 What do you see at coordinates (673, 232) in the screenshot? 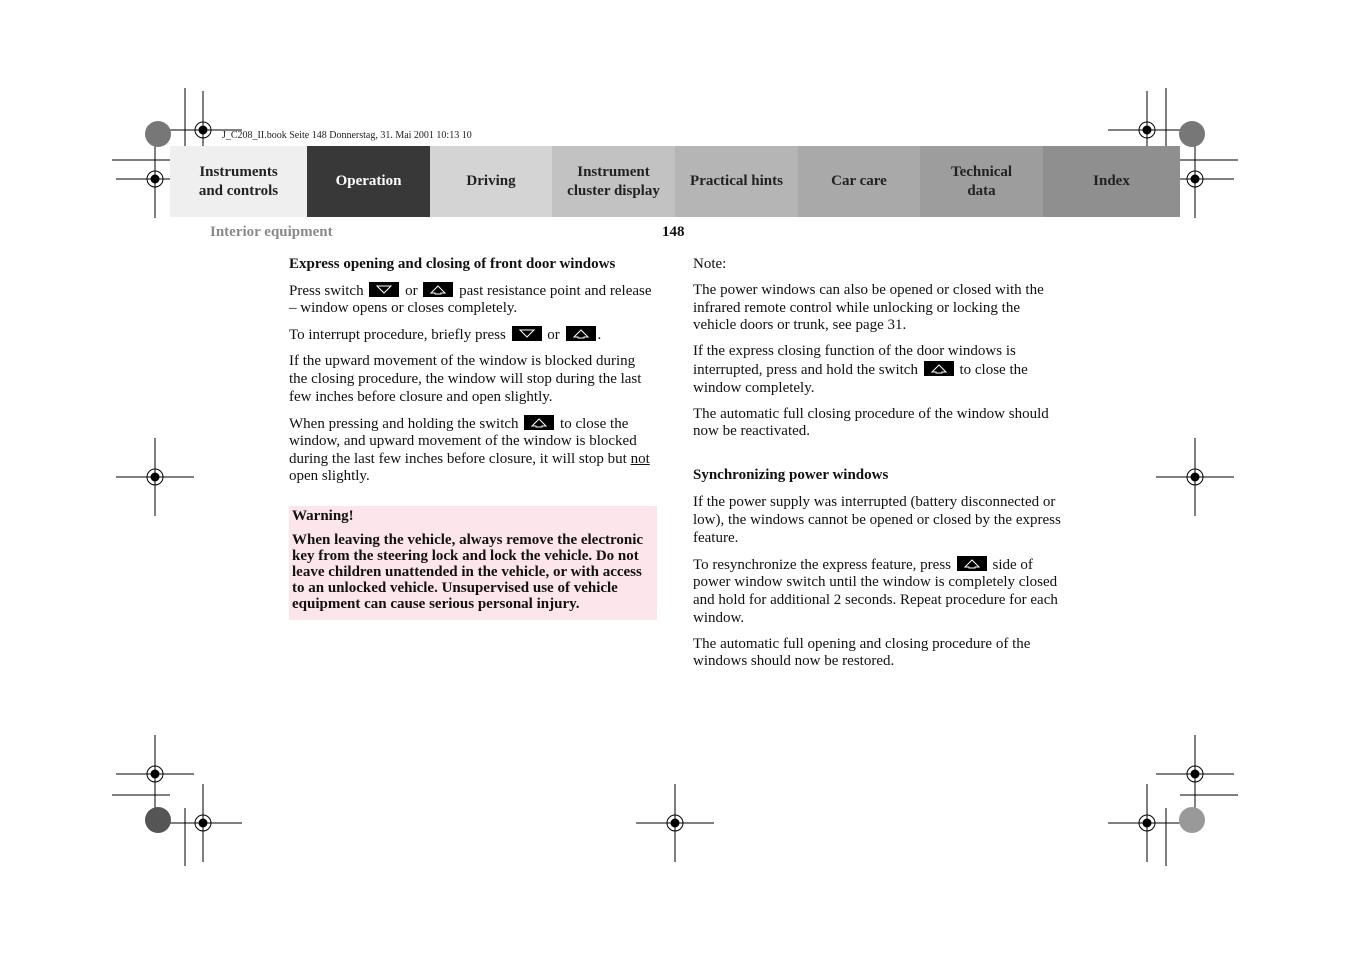
I see `page-number: 148` at bounding box center [673, 232].